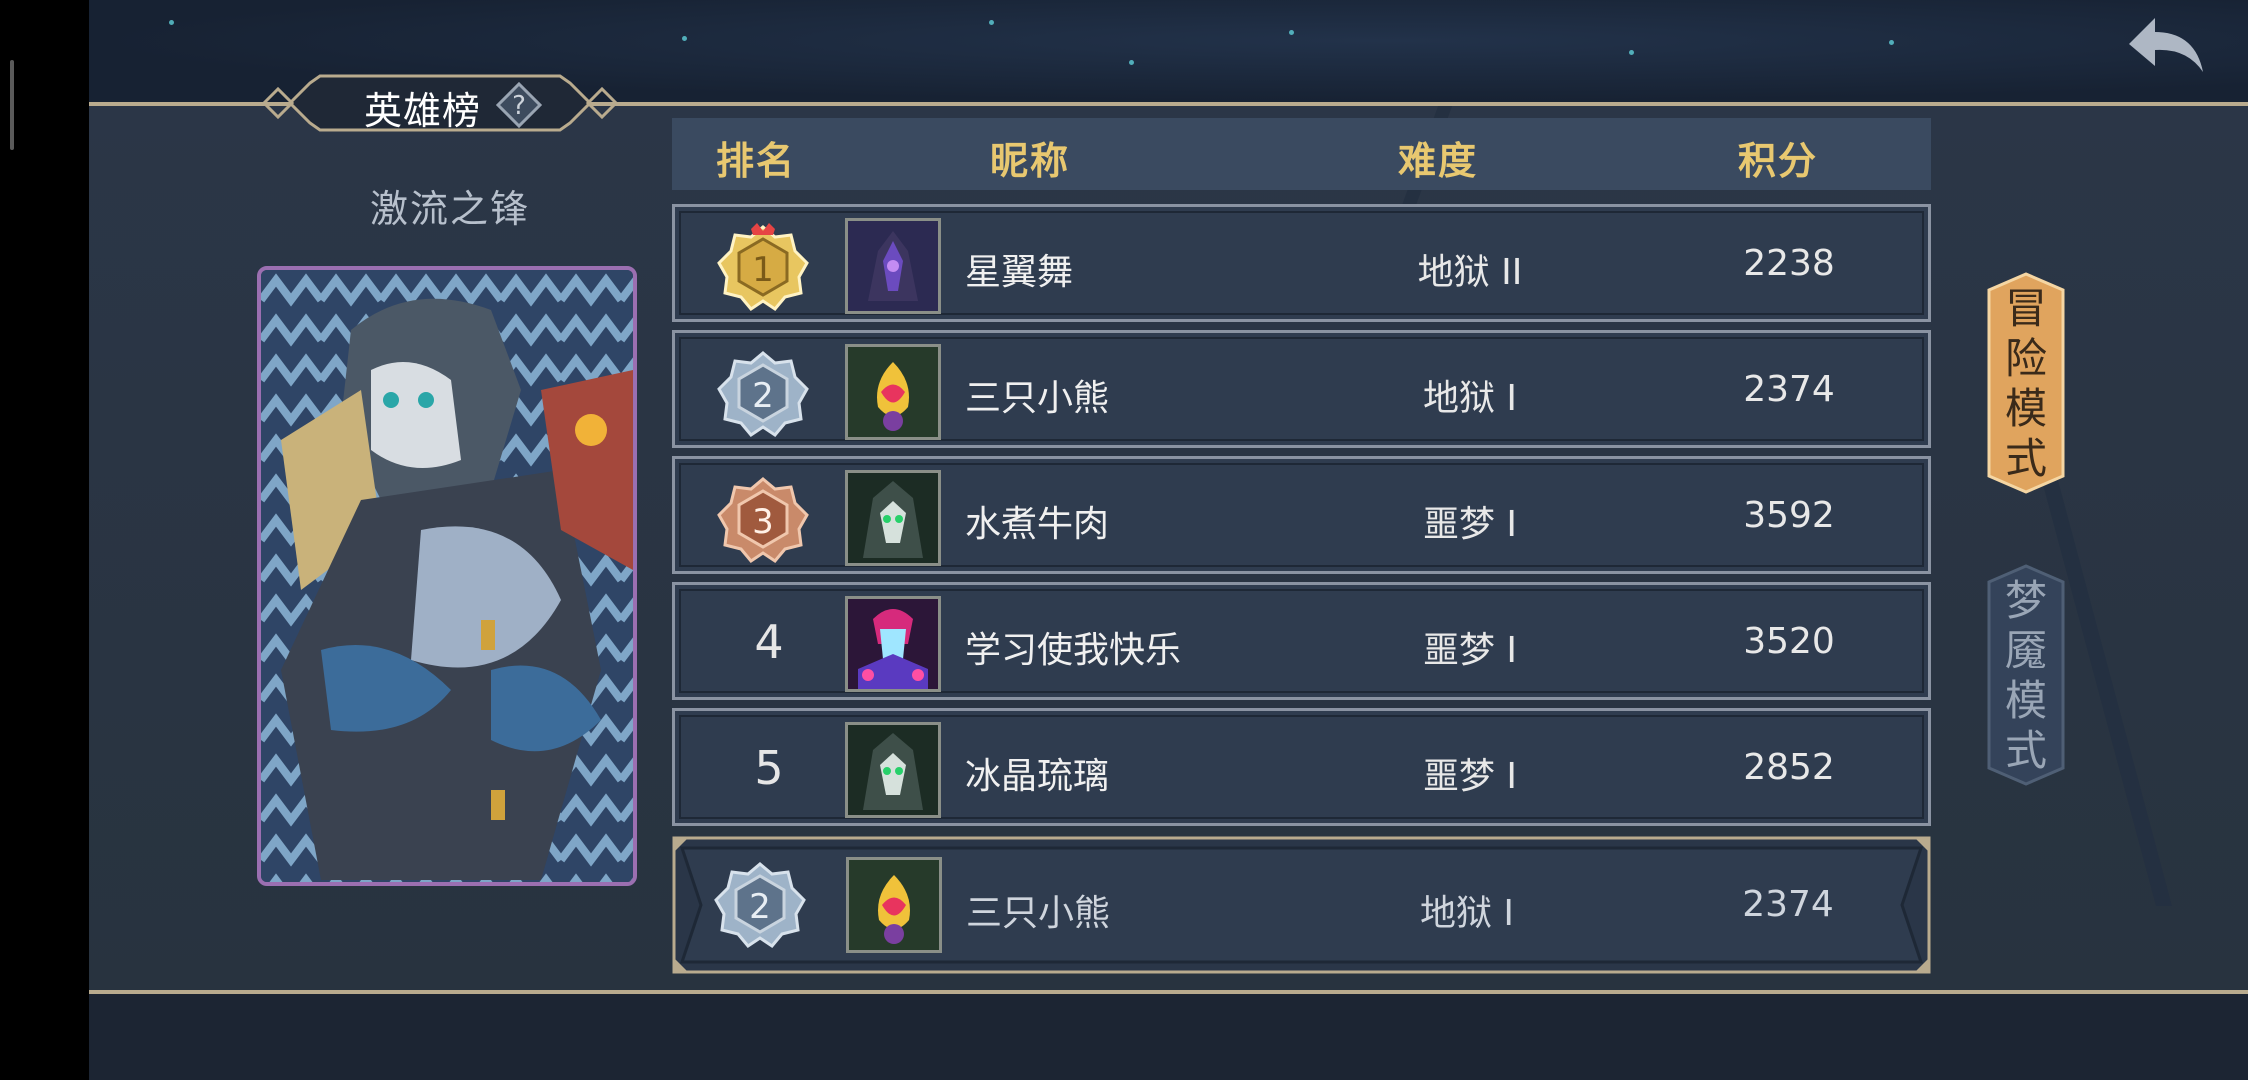 The image size is (2248, 1080). I want to click on hero-portrait-card, so click(447, 576).